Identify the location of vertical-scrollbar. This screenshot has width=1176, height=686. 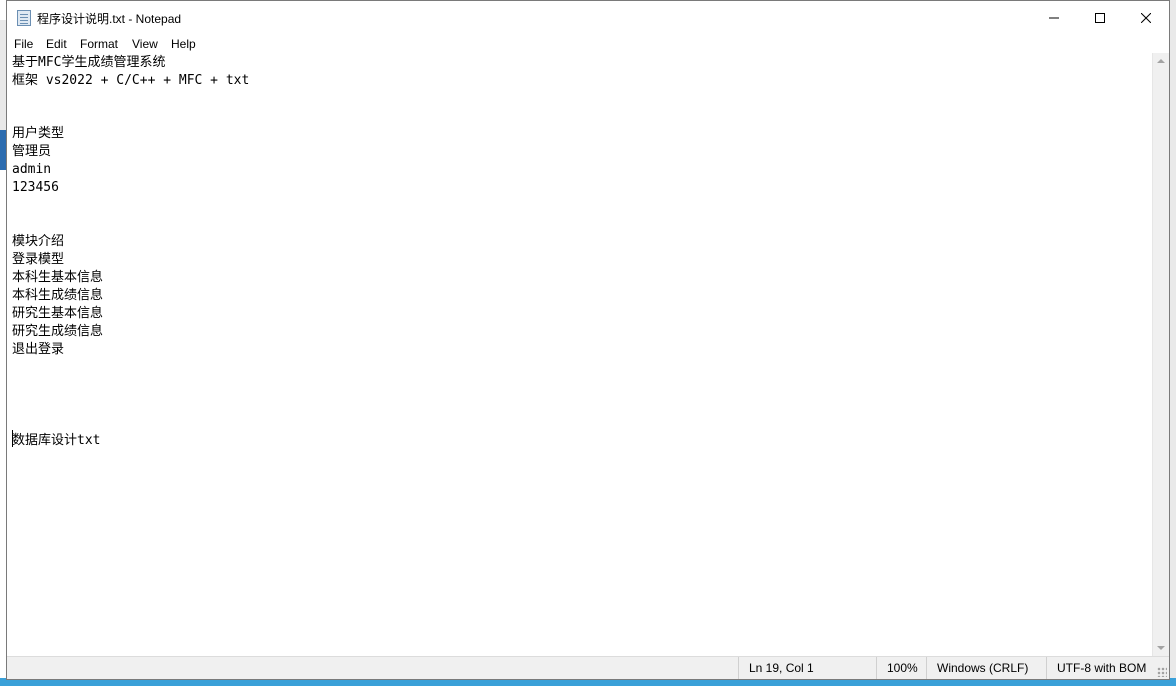
(1160, 354).